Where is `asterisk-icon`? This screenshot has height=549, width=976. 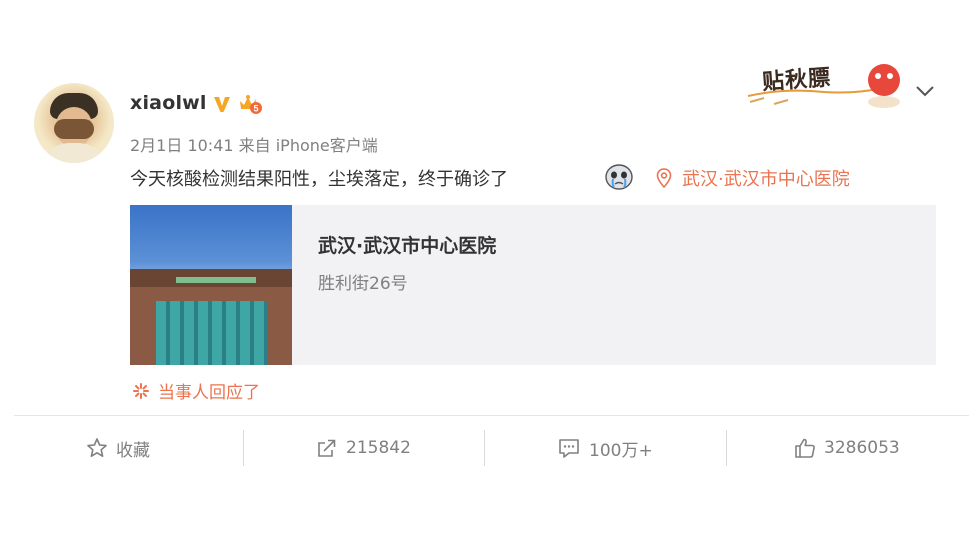
asterisk-icon is located at coordinates (141, 390).